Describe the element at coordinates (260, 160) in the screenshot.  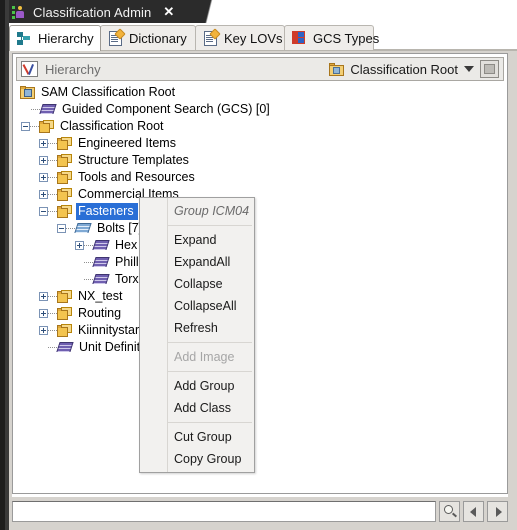
I see `tree-node-structure-templates: Structure Templates` at that location.